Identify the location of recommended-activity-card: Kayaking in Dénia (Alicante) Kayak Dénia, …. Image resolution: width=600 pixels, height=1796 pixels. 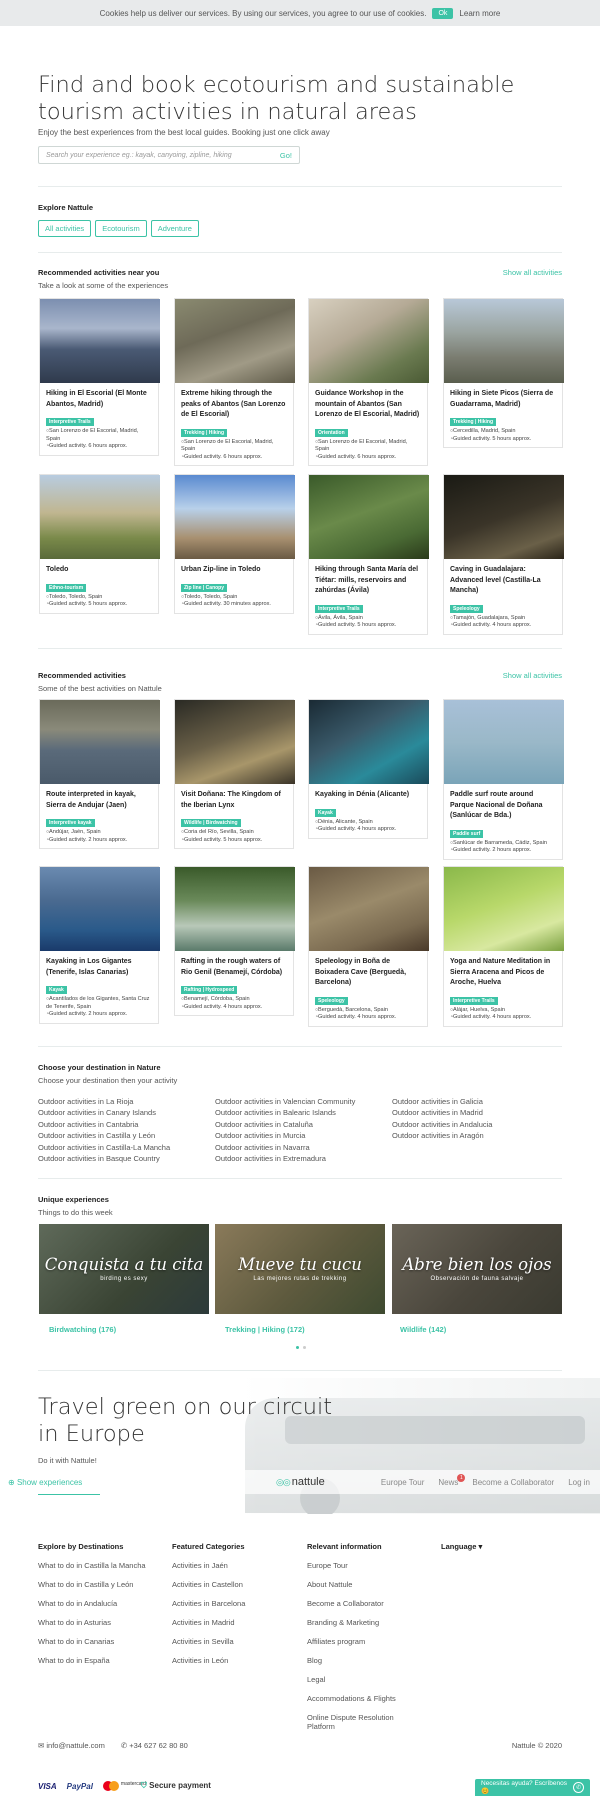
(368, 769).